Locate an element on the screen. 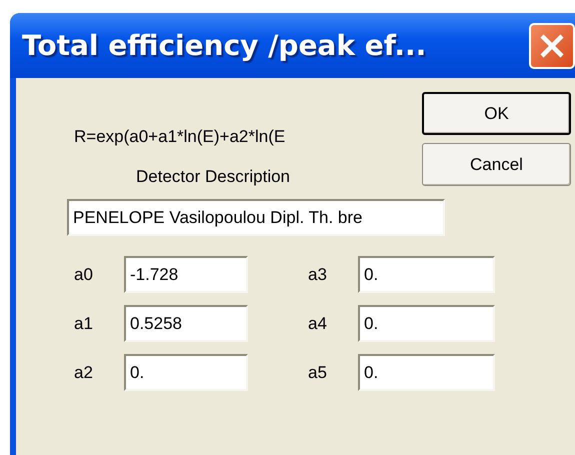 The image size is (575, 455). coefficient-label: a5 is located at coordinates (318, 373).